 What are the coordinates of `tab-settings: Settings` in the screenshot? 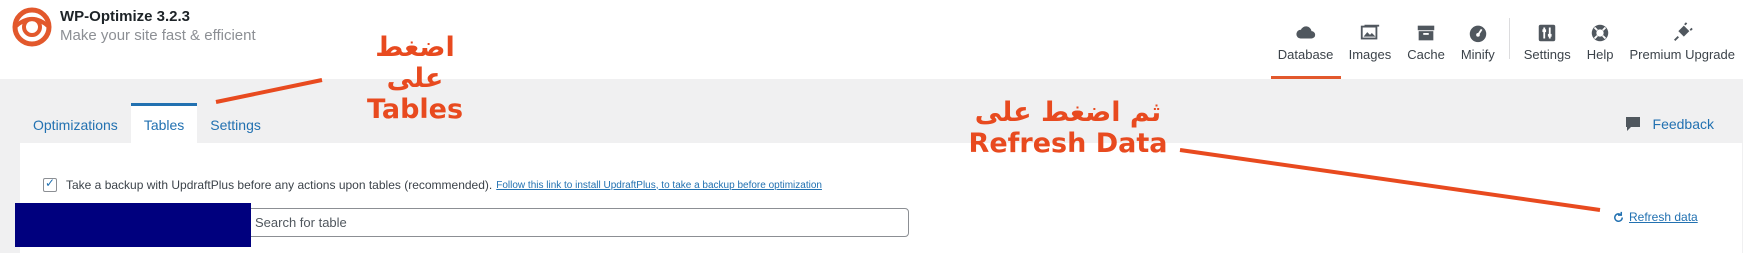 It's located at (235, 123).